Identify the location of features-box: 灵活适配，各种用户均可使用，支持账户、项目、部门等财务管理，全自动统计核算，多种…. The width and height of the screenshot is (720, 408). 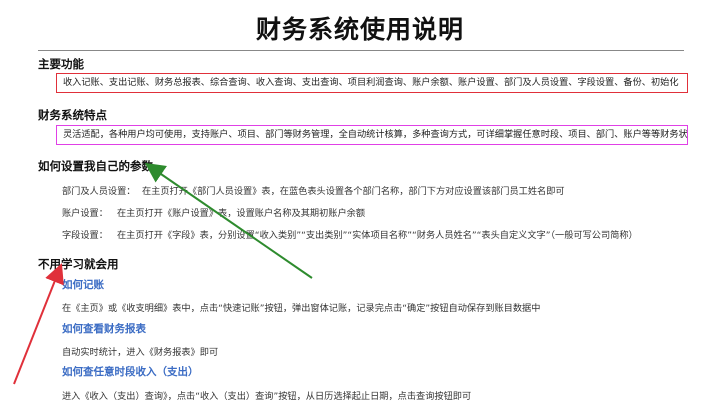
(372, 135).